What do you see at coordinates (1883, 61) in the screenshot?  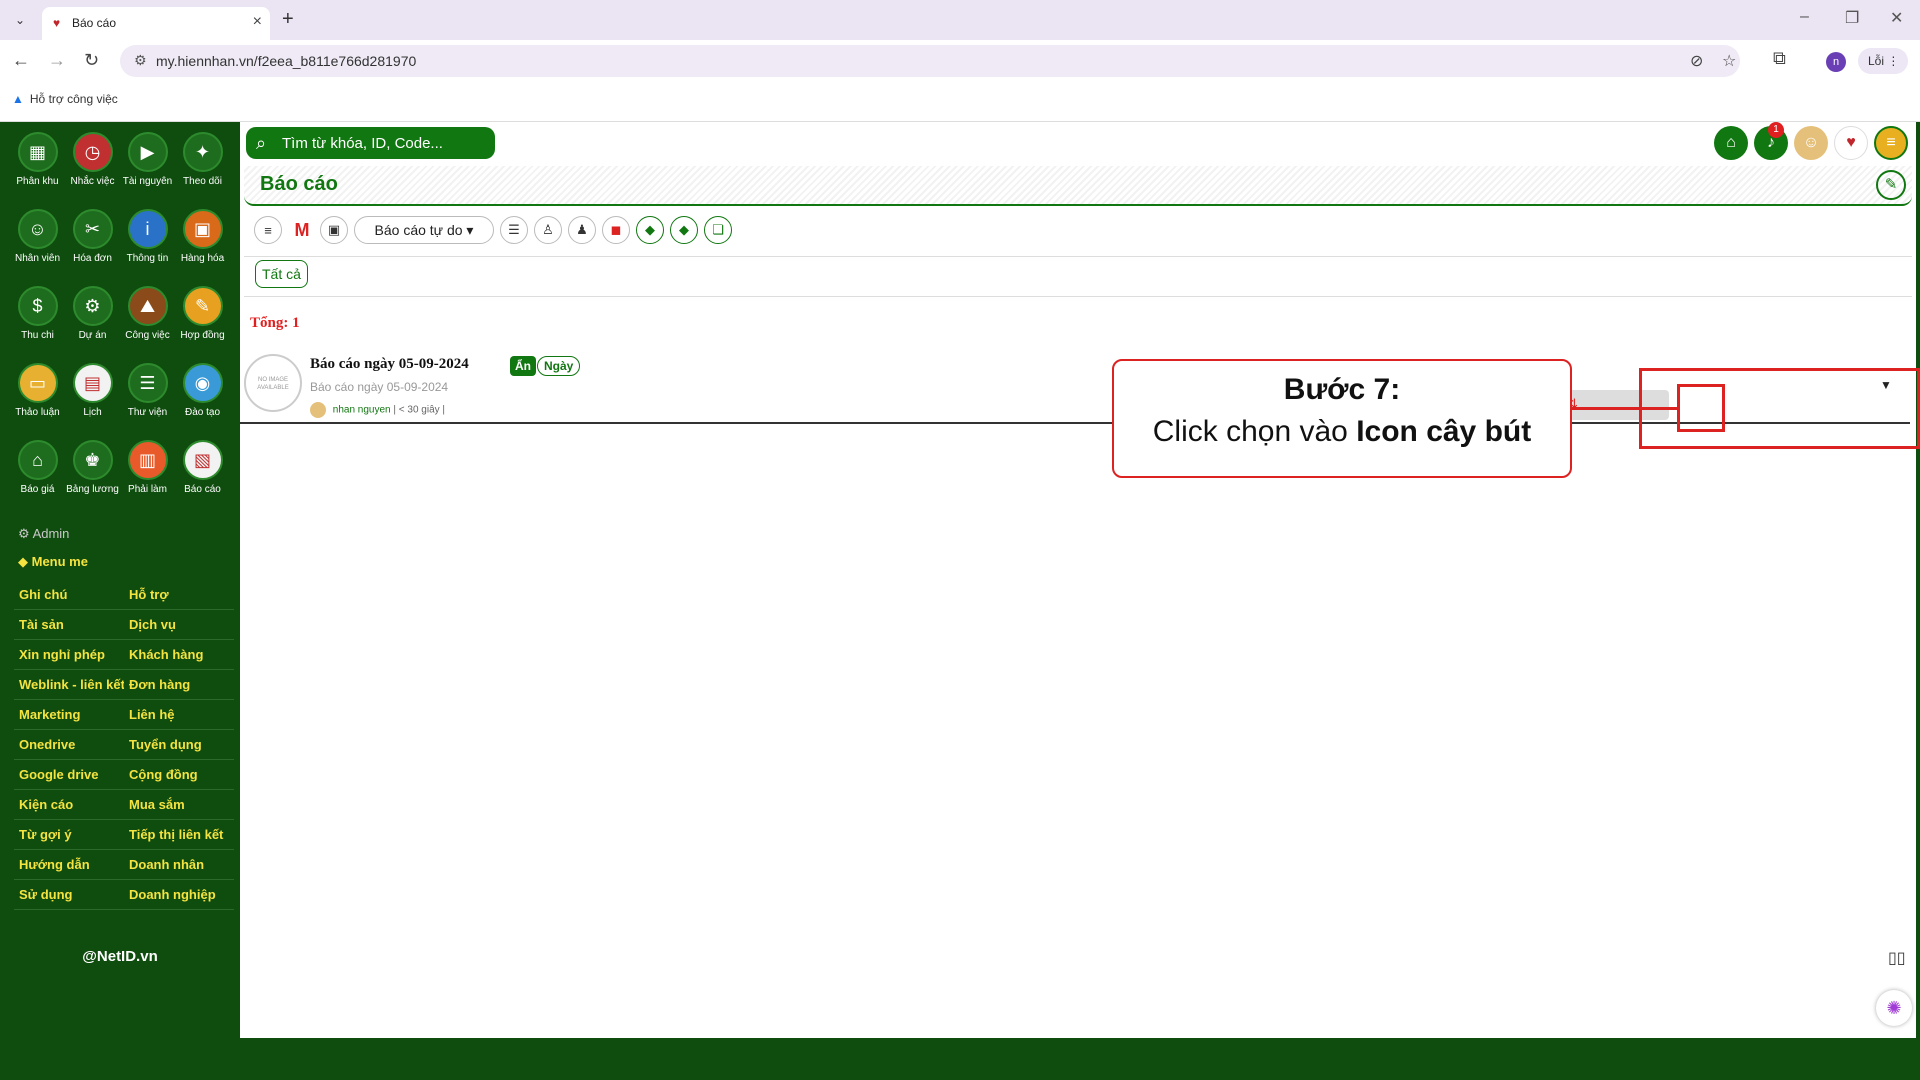 I see `profile-error-button: Lỗi ⋮` at bounding box center [1883, 61].